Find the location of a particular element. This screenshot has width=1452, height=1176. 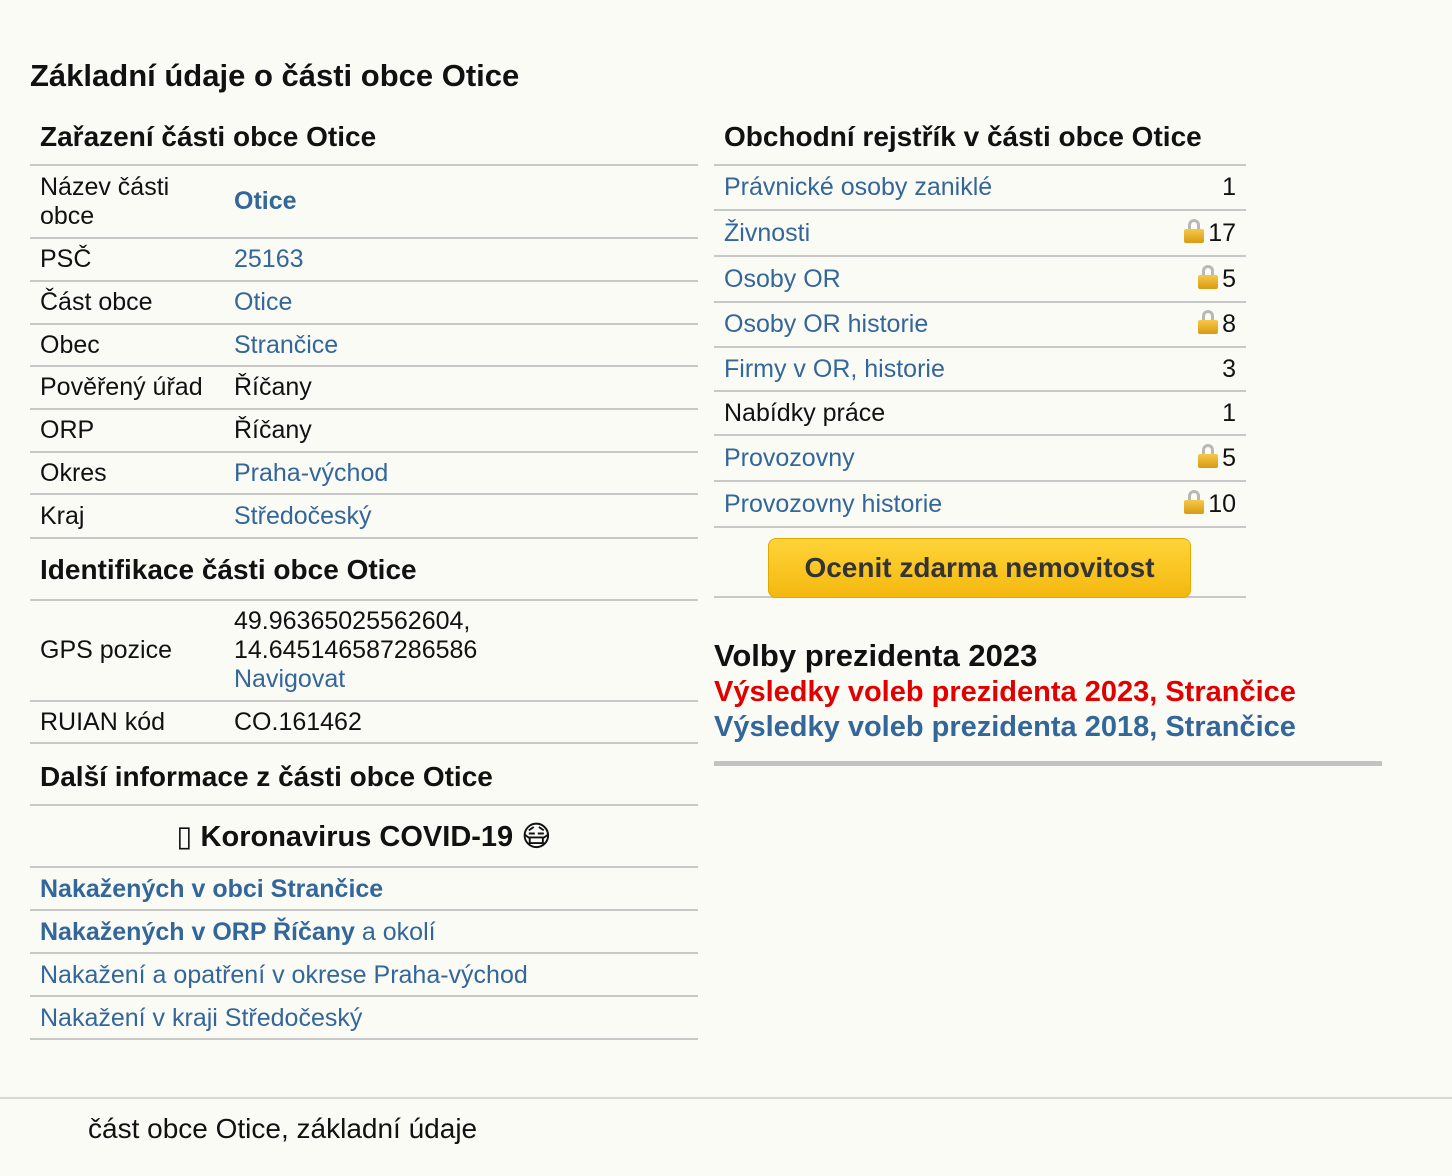

cast-obce-link: Otice is located at coordinates (263, 302).